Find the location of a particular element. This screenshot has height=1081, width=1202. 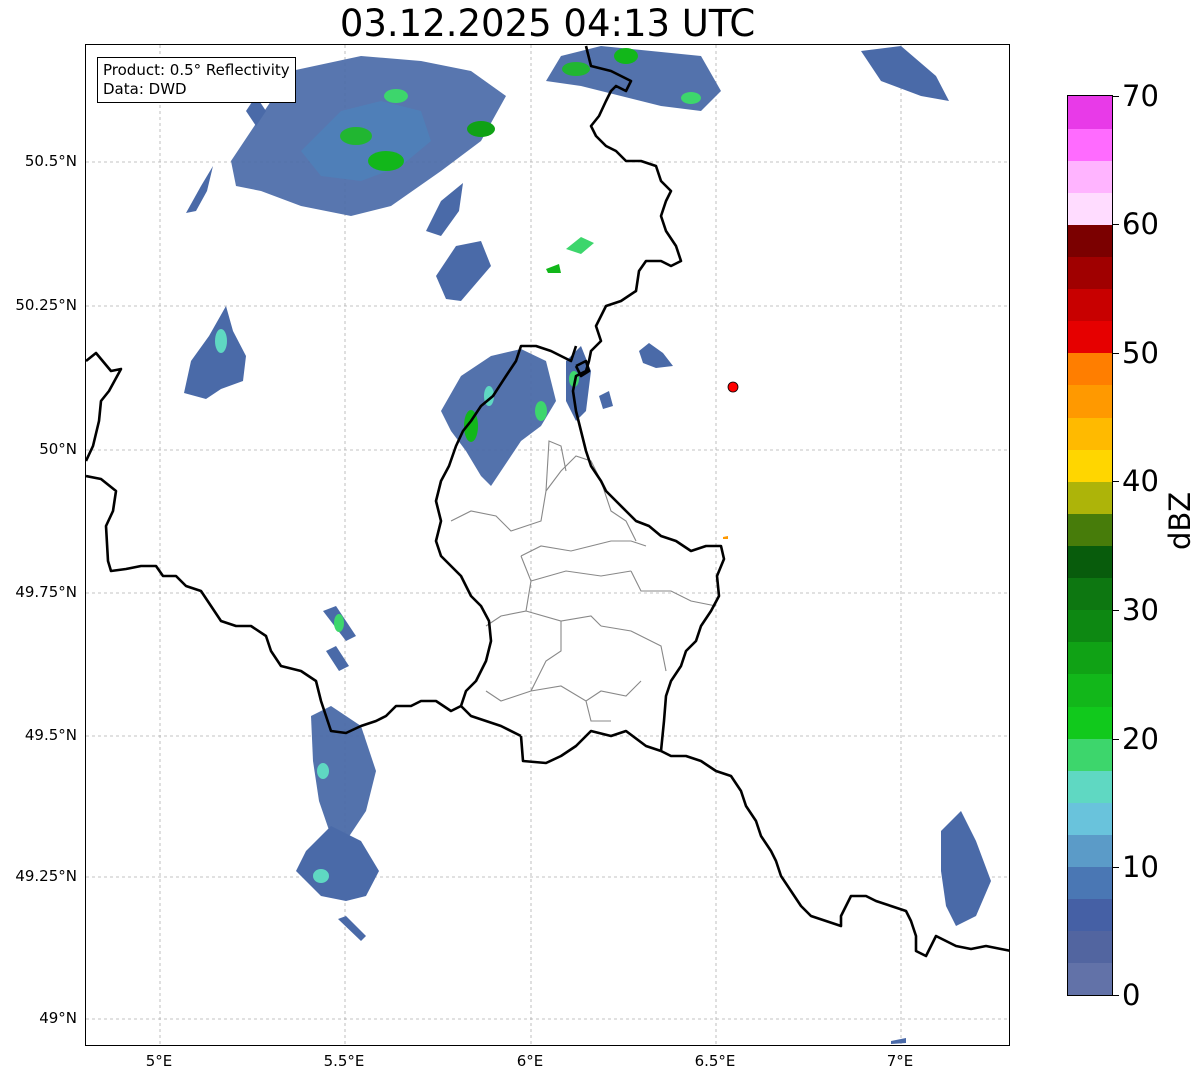

data-source-label: Data: DWD is located at coordinates (145, 89).